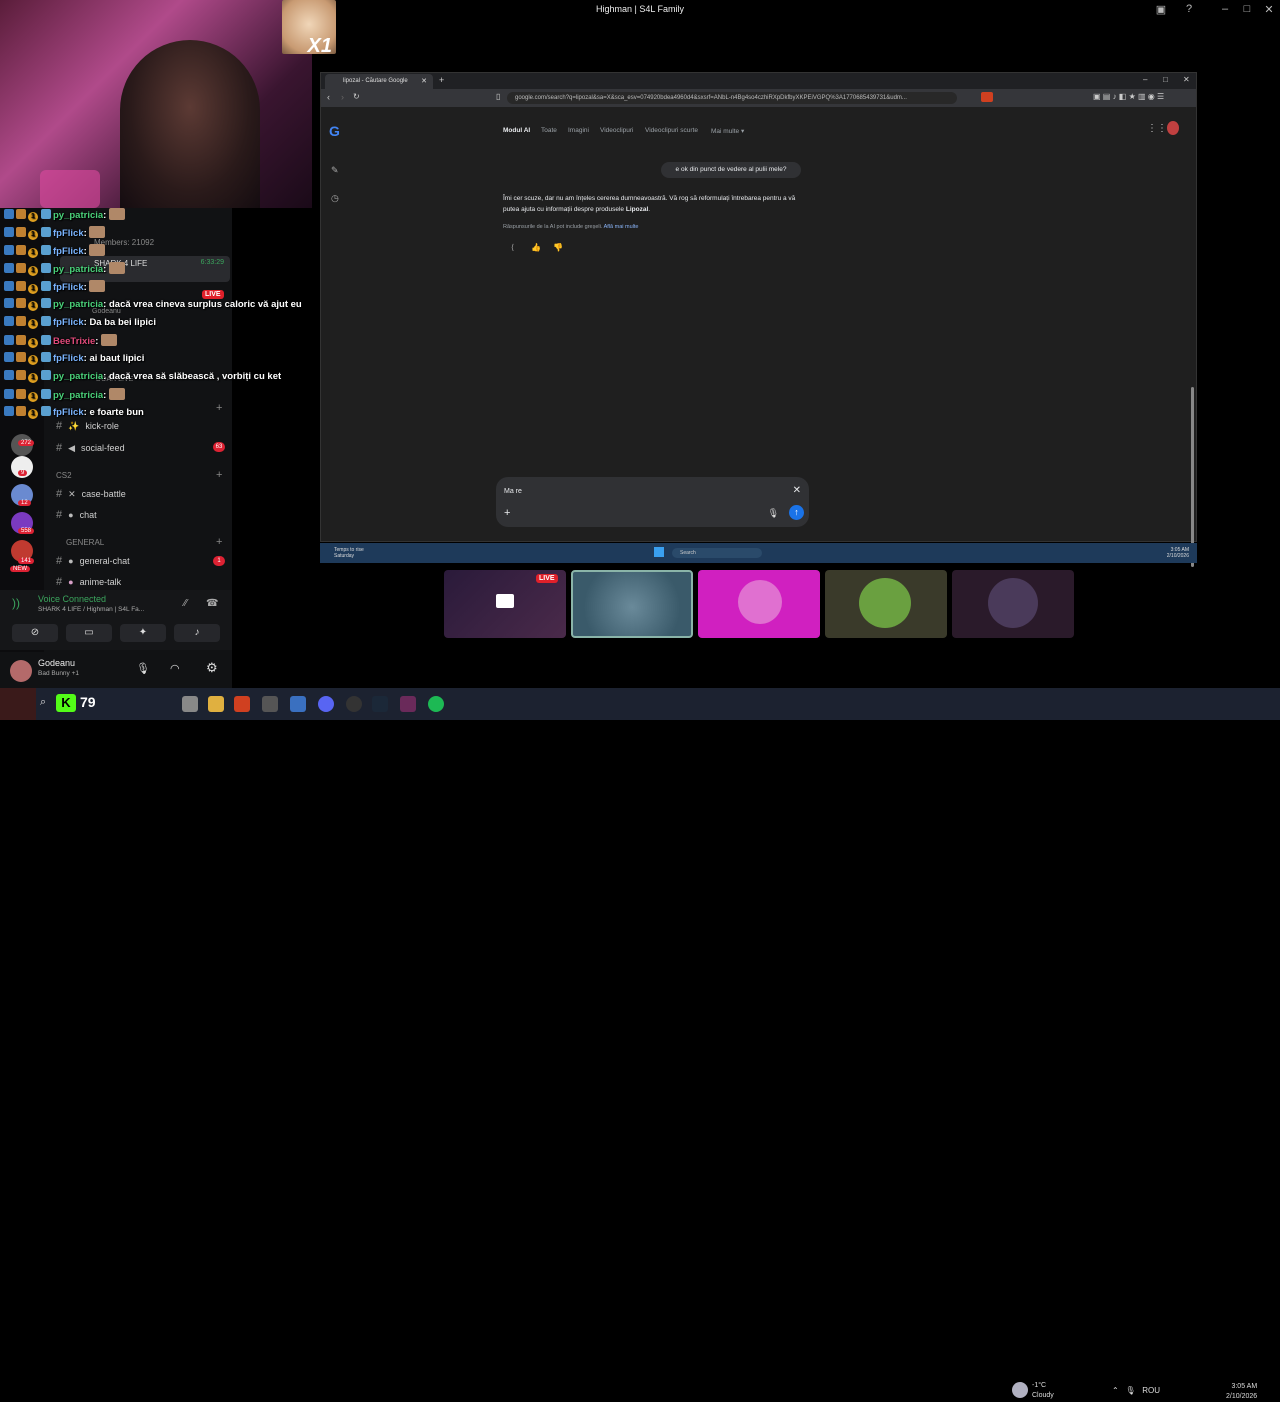 This screenshot has width=1280, height=1402. I want to click on taskview-icon, so click(190, 704).